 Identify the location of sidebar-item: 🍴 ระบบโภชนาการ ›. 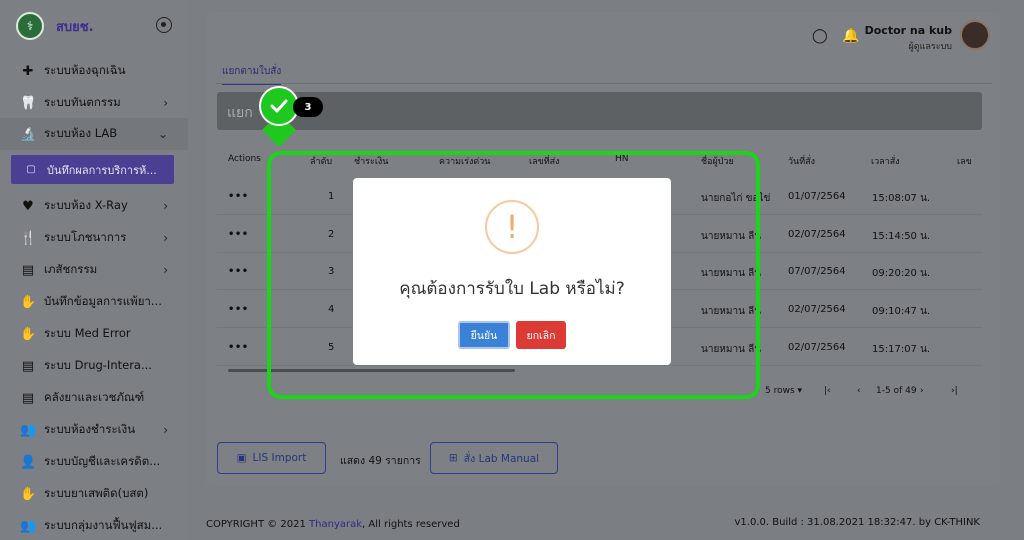
(94, 238).